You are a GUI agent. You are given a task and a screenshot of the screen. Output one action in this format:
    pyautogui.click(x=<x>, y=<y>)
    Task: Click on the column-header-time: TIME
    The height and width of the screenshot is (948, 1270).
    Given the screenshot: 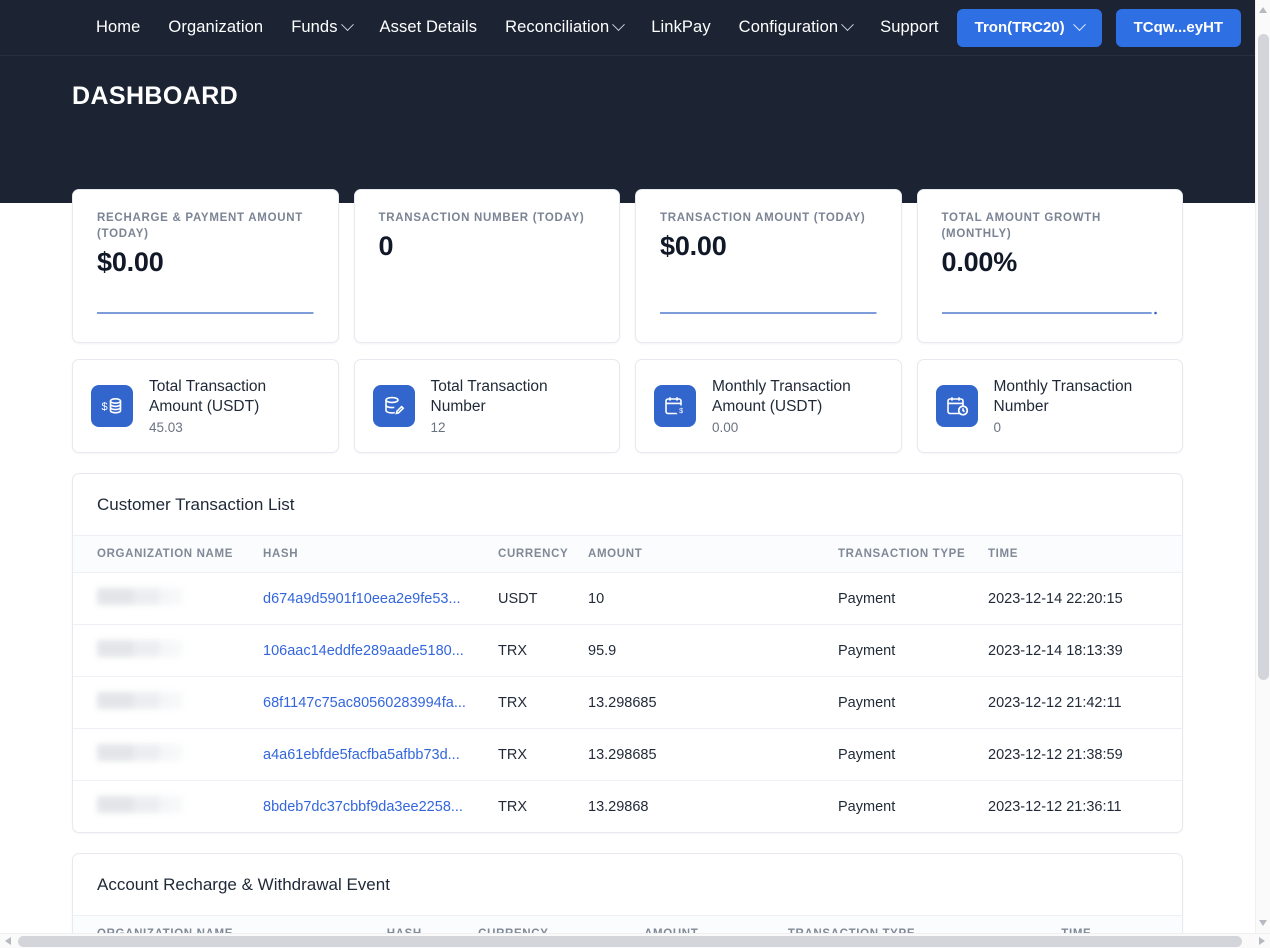 What is the action you would take?
    pyautogui.click(x=1085, y=554)
    